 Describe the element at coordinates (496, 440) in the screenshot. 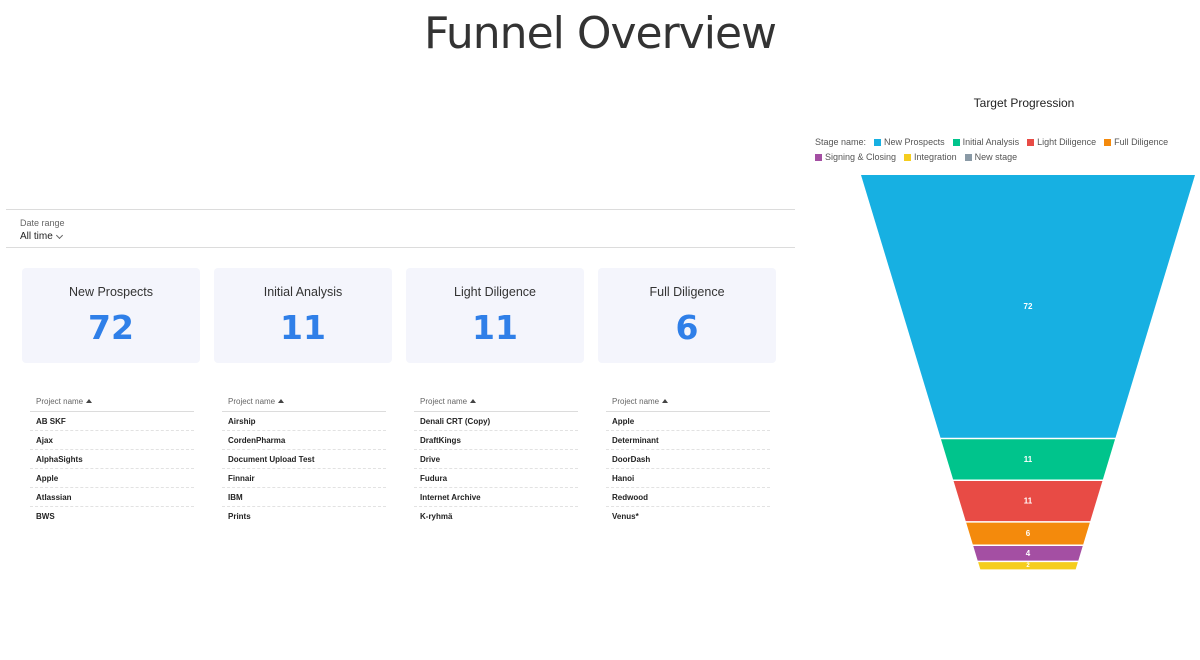

I see `table-row: DraftKings` at that location.